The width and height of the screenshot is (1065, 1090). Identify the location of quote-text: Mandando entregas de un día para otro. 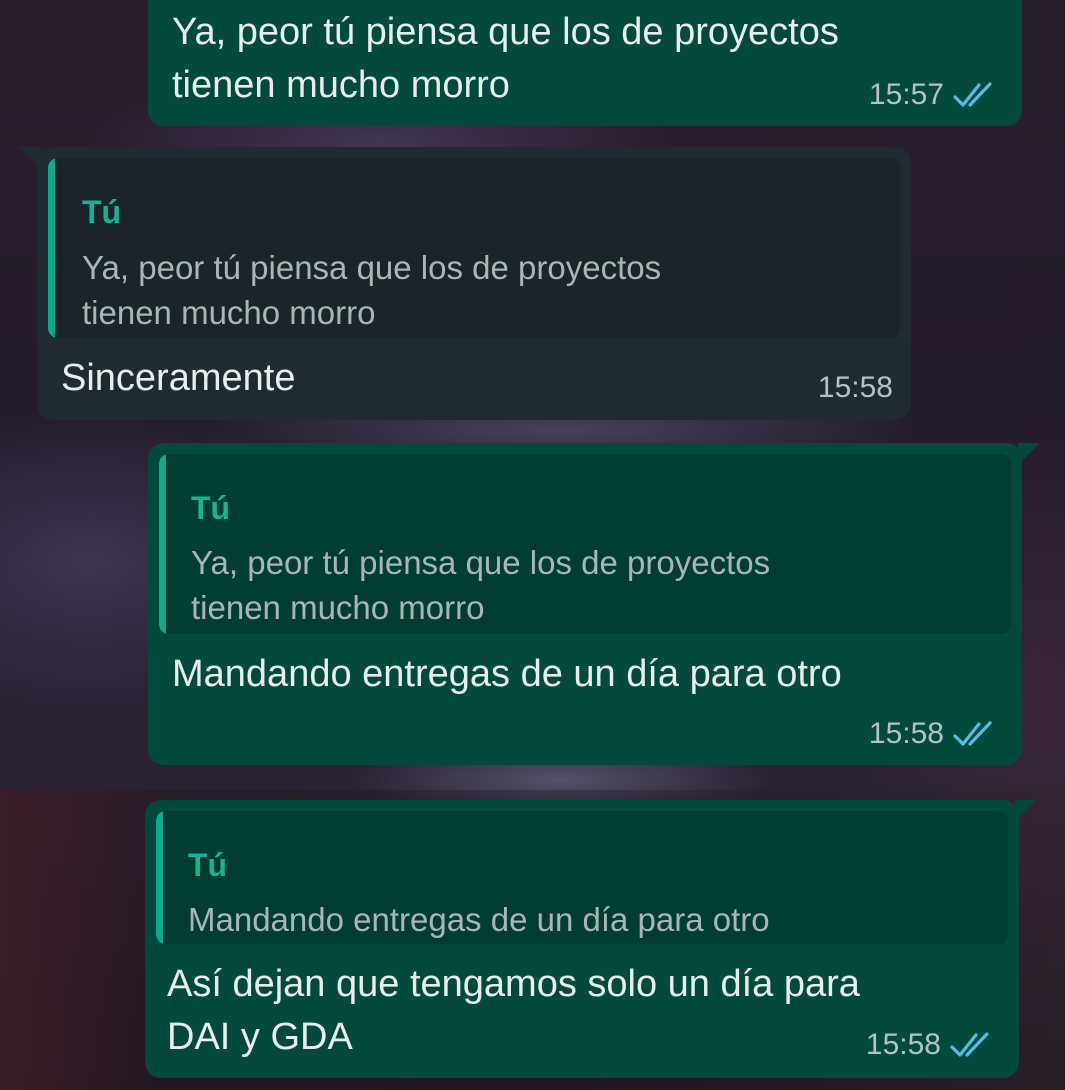
(479, 919).